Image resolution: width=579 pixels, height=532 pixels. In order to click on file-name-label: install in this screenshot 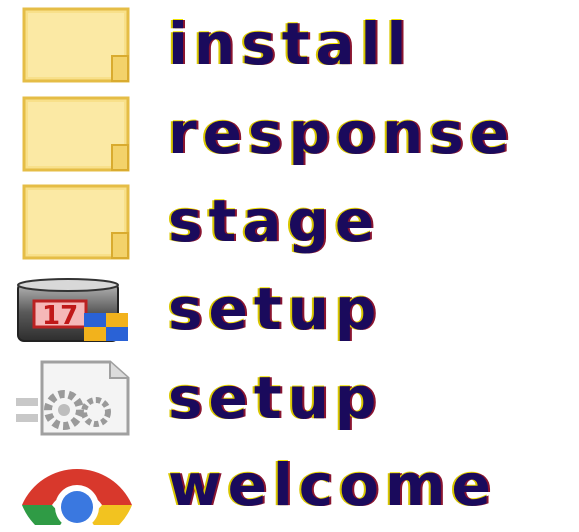, I will do `click(290, 44)`.